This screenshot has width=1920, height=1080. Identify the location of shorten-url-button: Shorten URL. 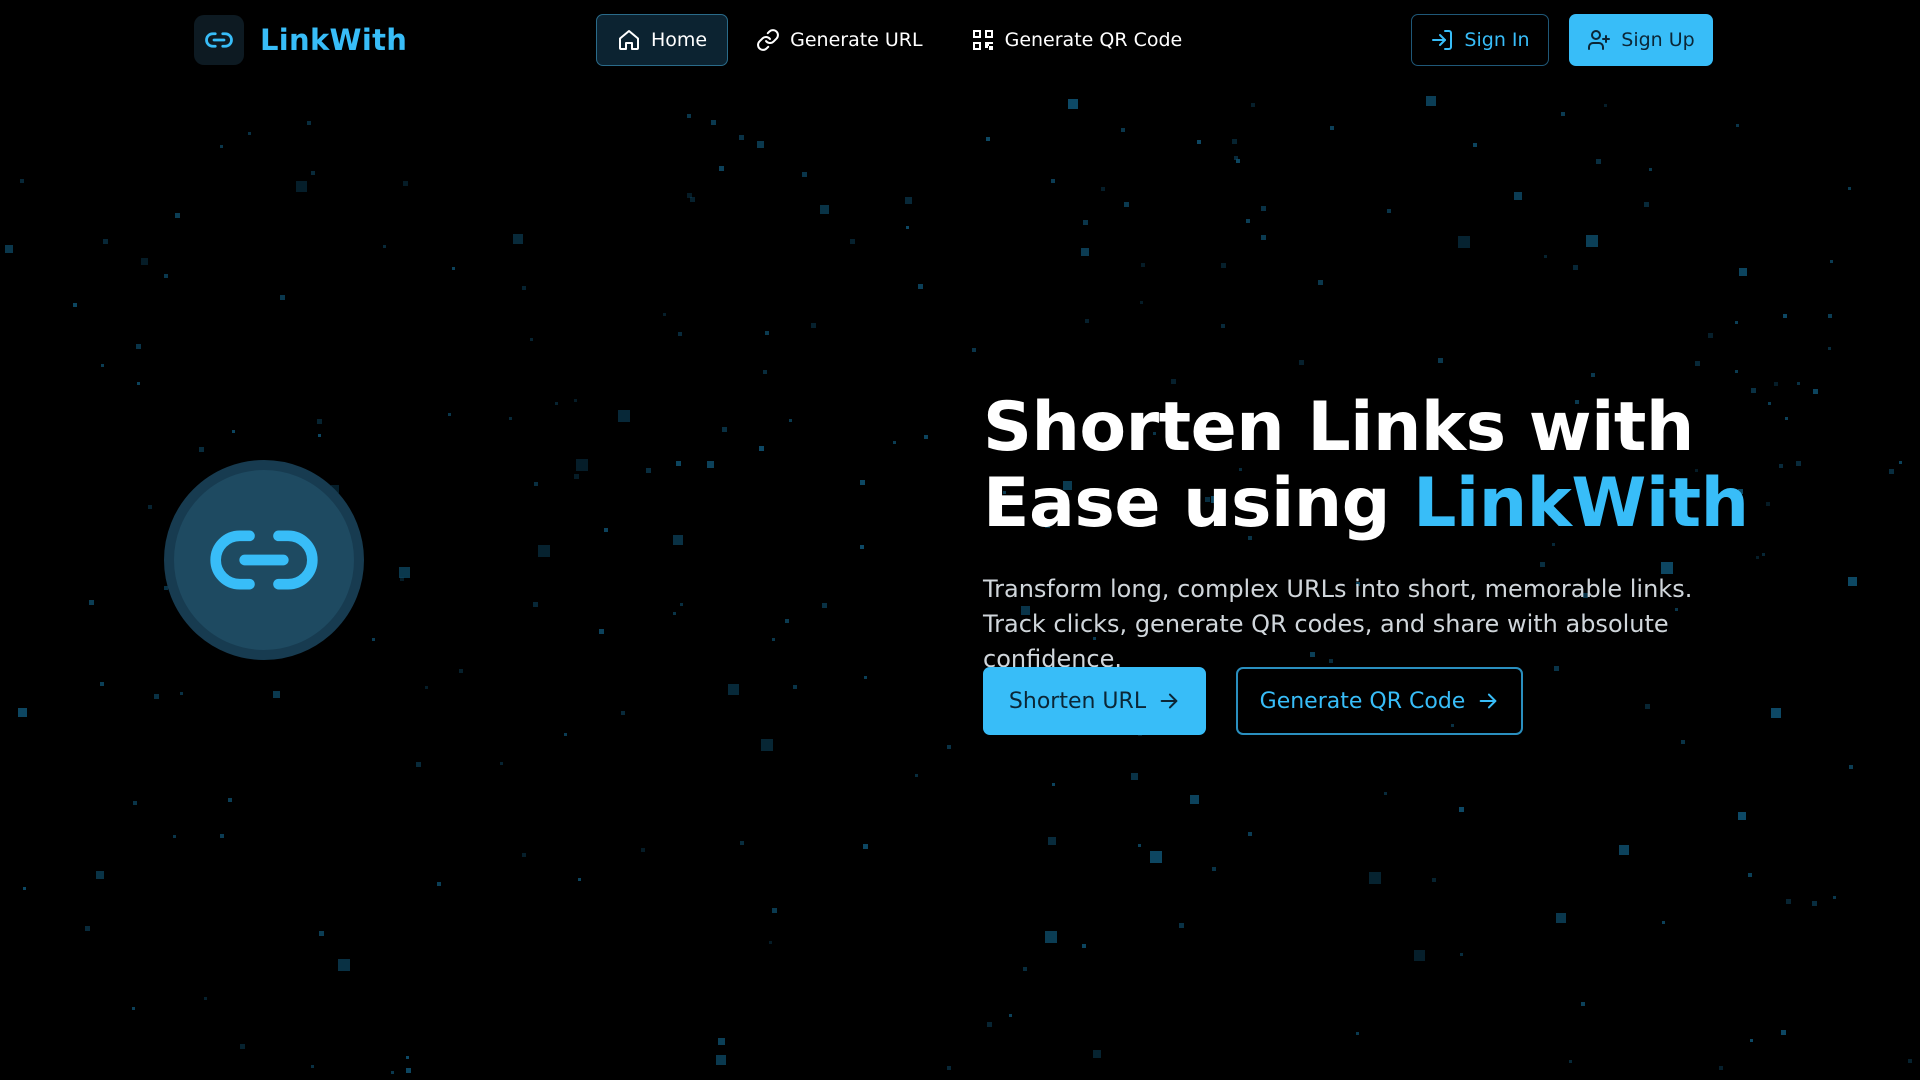
(1094, 701).